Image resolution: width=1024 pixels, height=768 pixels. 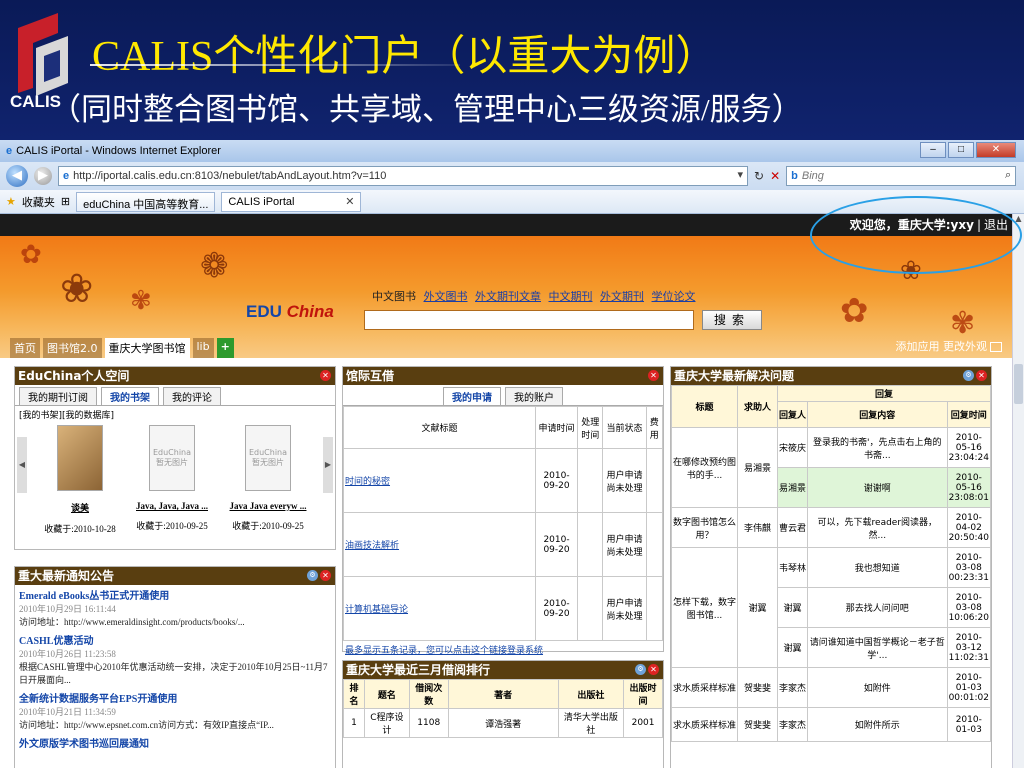 I want to click on table-row: 1 C程序设计 1108 谭浩强著 清华大学出版社 2001, so click(x=503, y=723).